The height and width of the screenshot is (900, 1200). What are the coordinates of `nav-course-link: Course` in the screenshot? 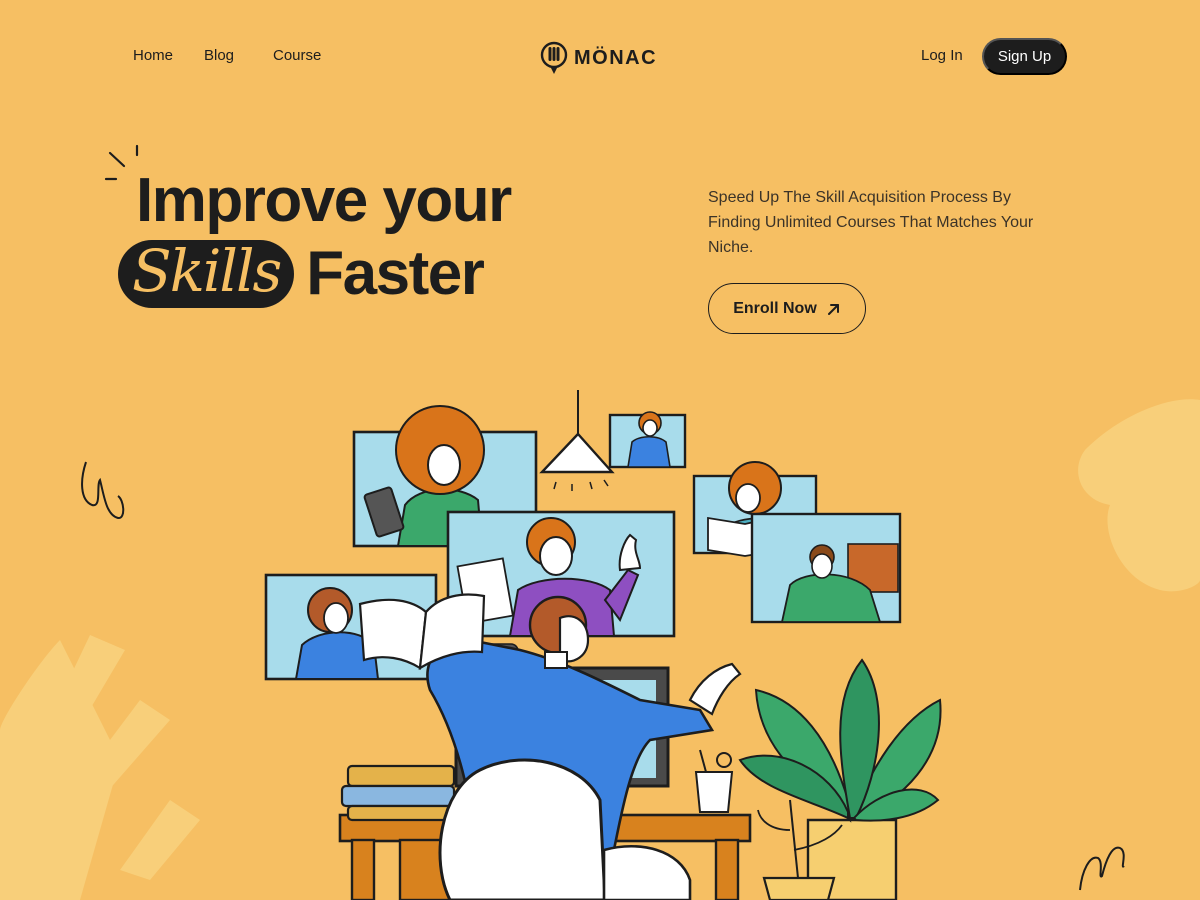 It's located at (297, 55).